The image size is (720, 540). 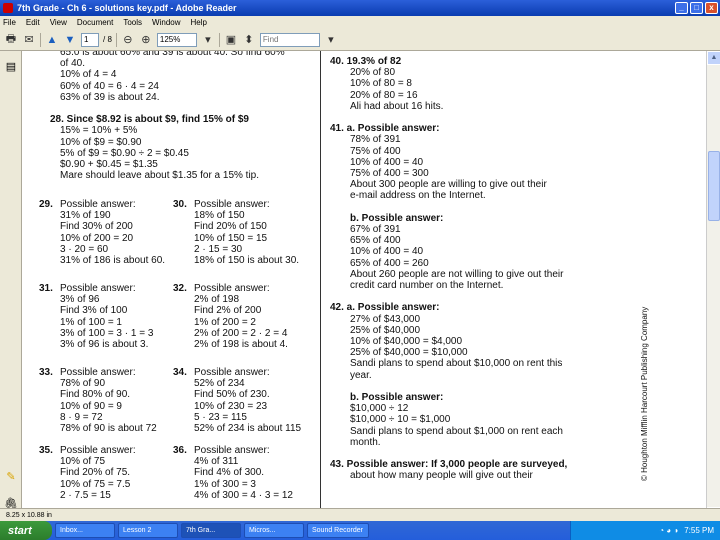 I want to click on chevron-down-icon: ▾, so click(x=208, y=40).